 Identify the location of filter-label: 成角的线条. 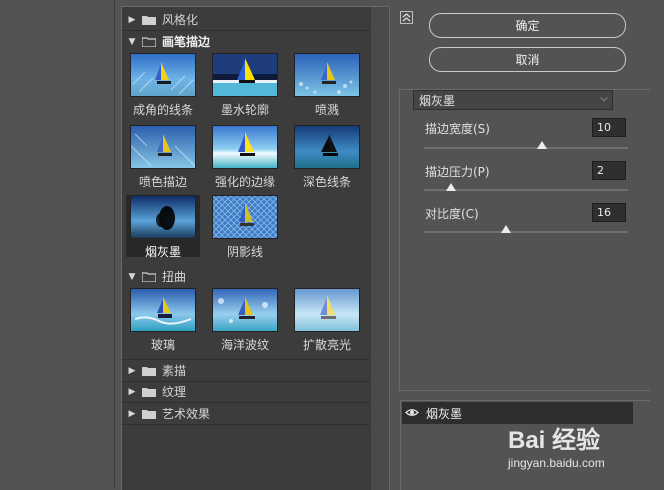
(162, 110).